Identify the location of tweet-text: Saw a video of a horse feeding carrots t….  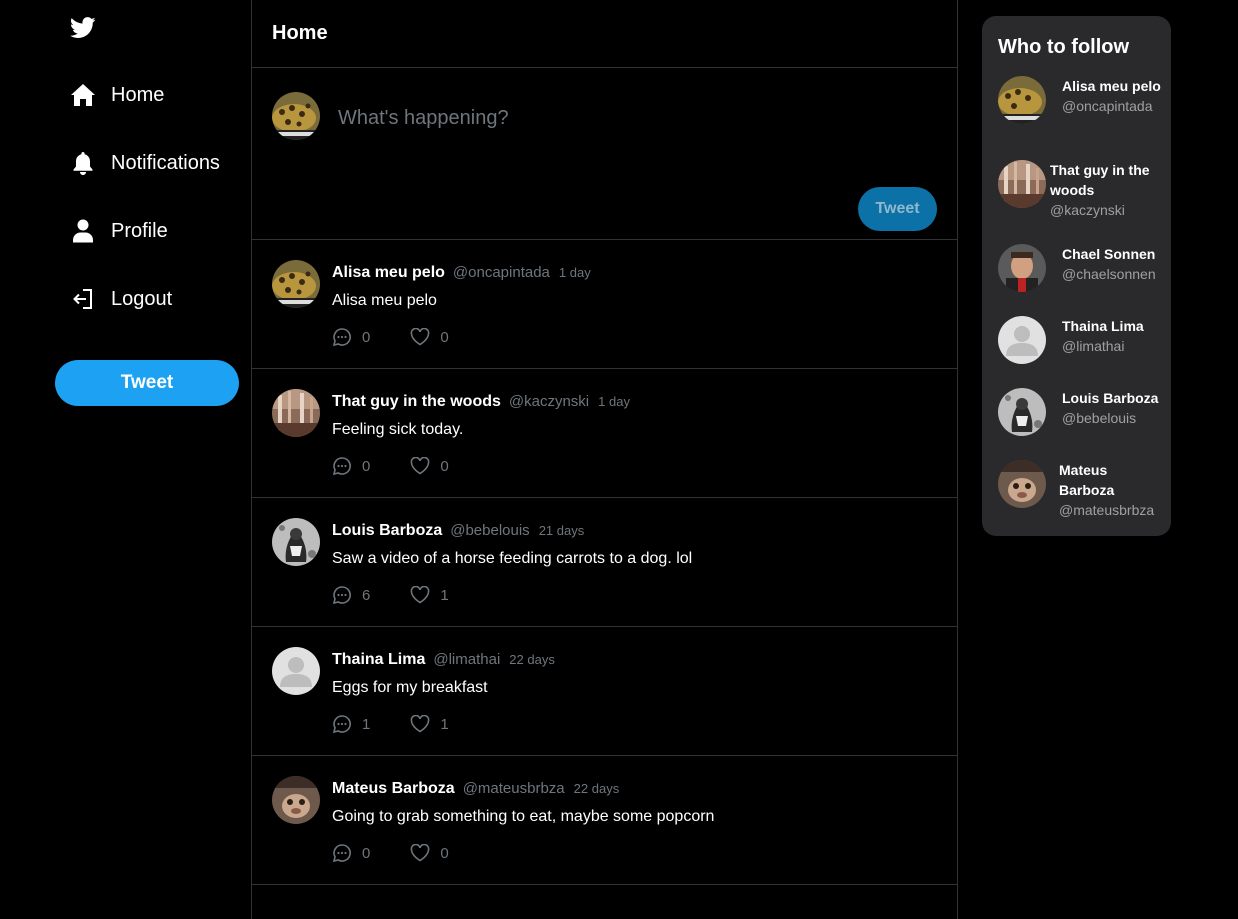
(512, 558).